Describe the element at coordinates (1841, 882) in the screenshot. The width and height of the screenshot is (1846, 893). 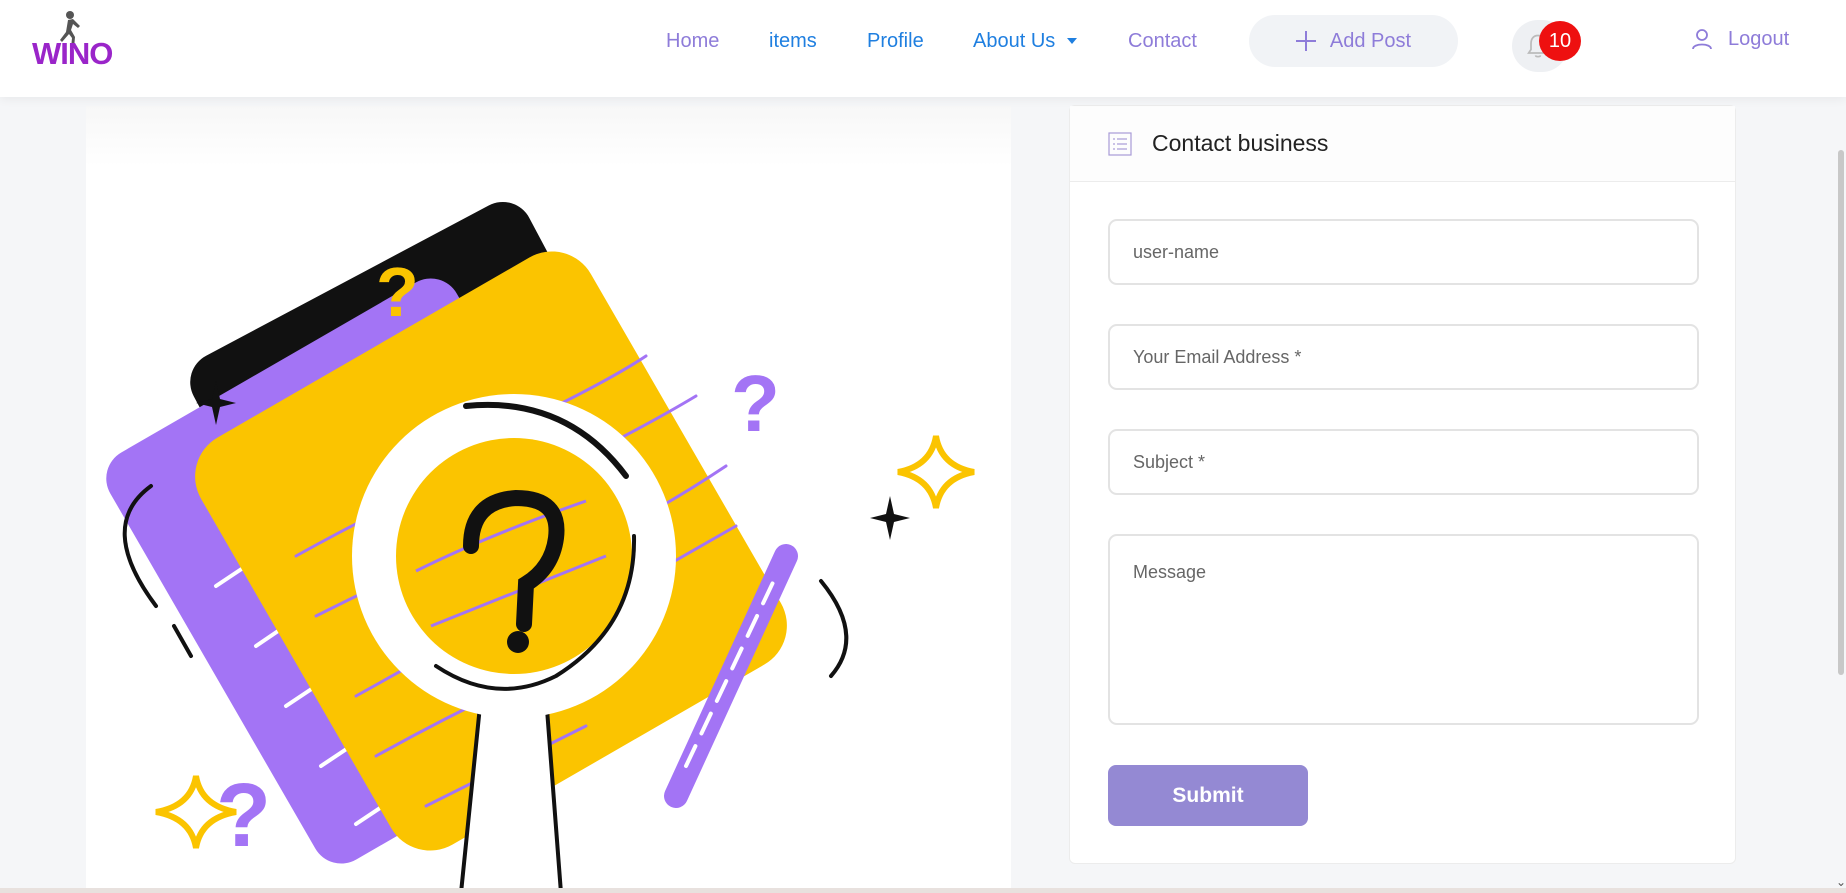
I see `scroll-down-icon: ⌄` at that location.